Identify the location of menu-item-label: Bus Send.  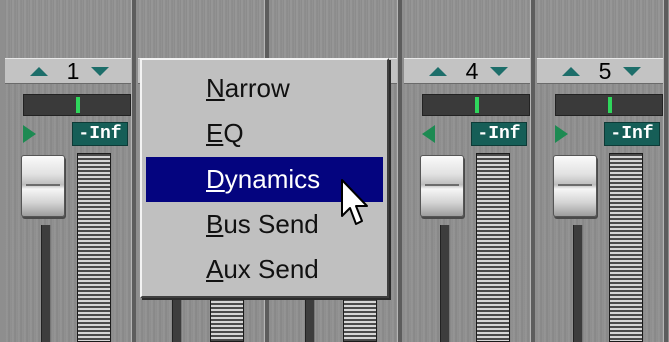
(262, 224).